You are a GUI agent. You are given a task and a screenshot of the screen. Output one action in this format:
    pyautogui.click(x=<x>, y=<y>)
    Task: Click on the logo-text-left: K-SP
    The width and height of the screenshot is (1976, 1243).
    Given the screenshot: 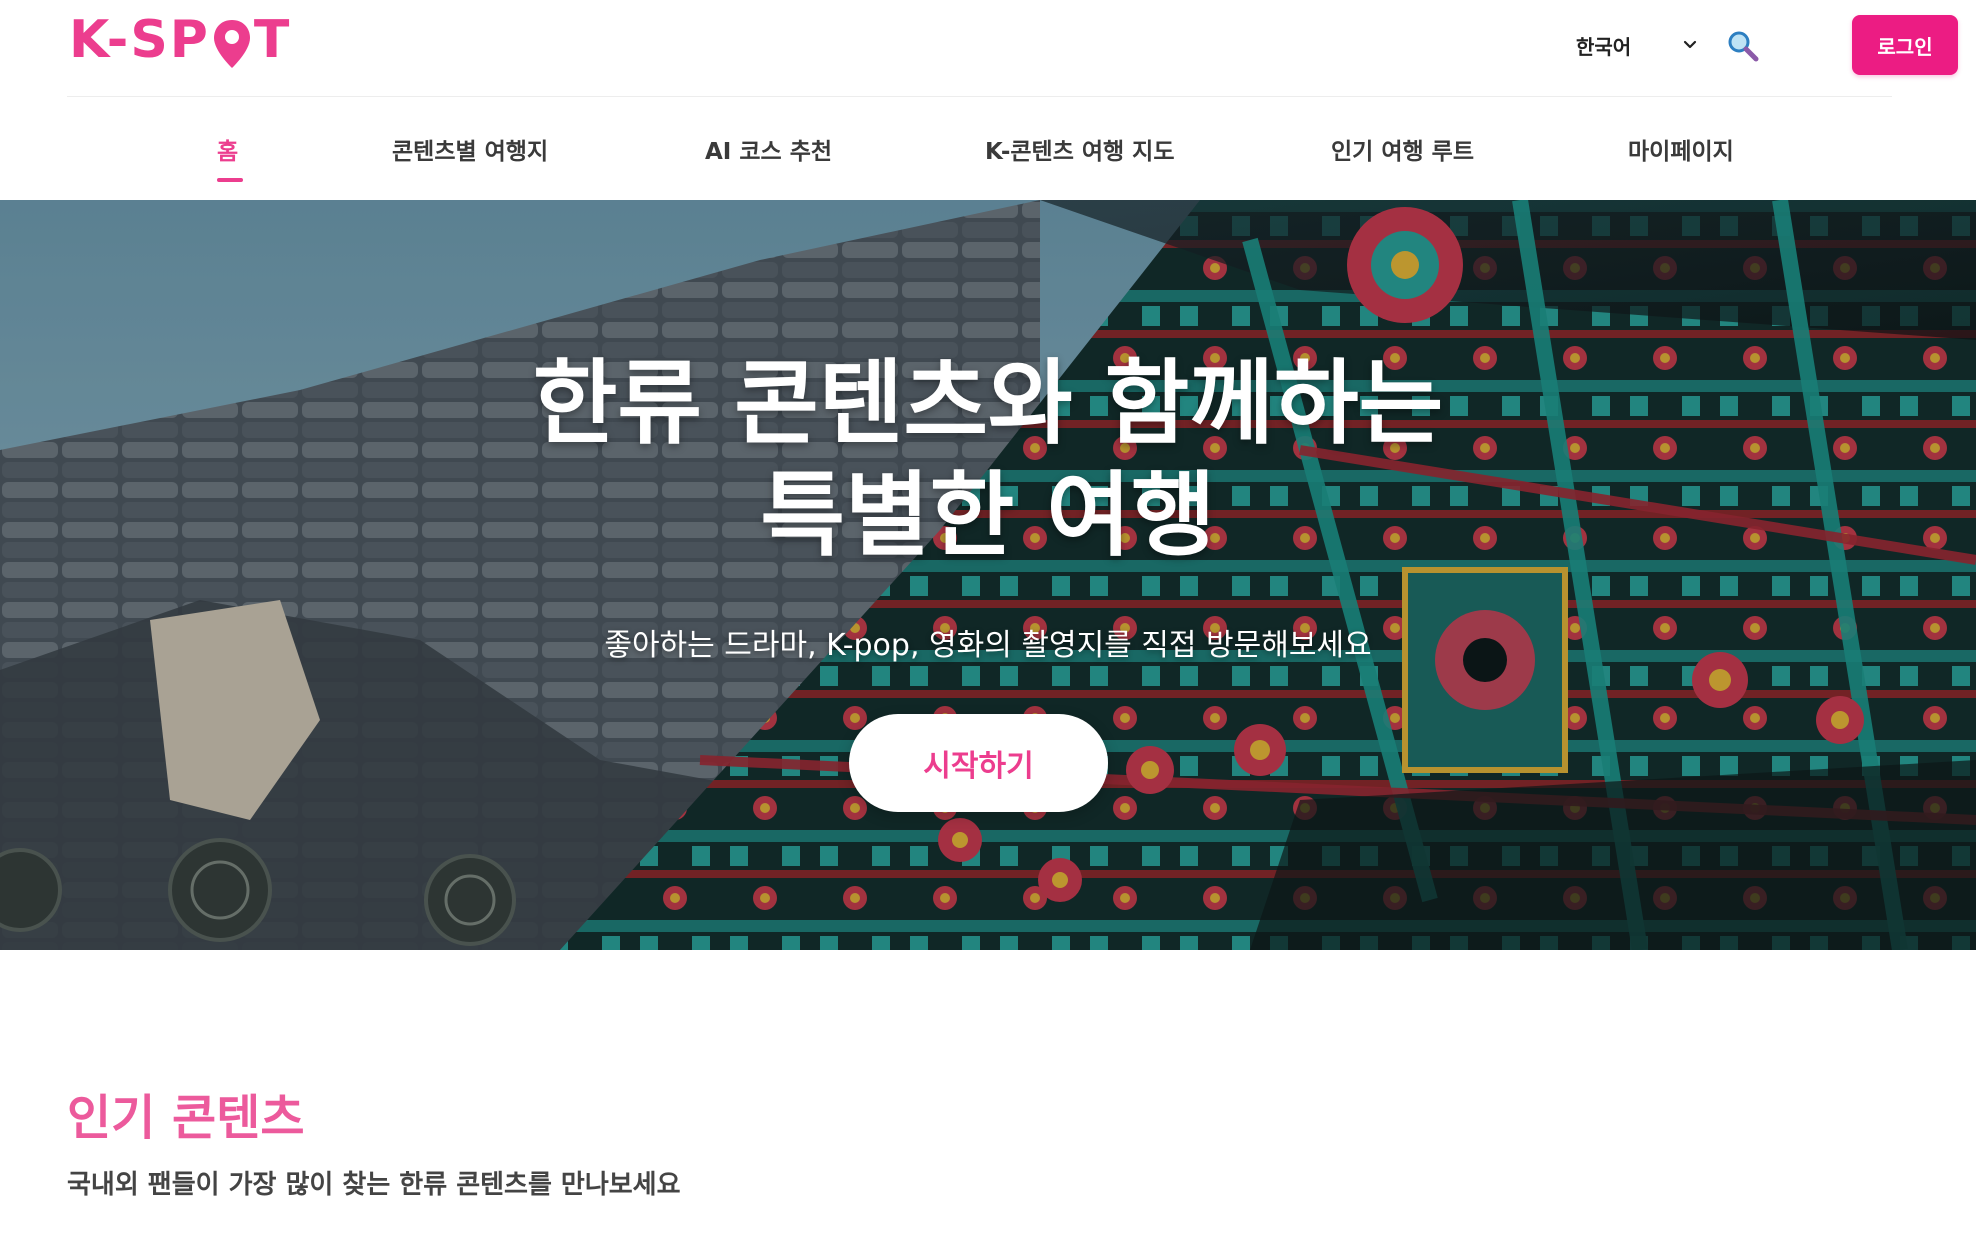 What is the action you would take?
    pyautogui.click(x=139, y=40)
    